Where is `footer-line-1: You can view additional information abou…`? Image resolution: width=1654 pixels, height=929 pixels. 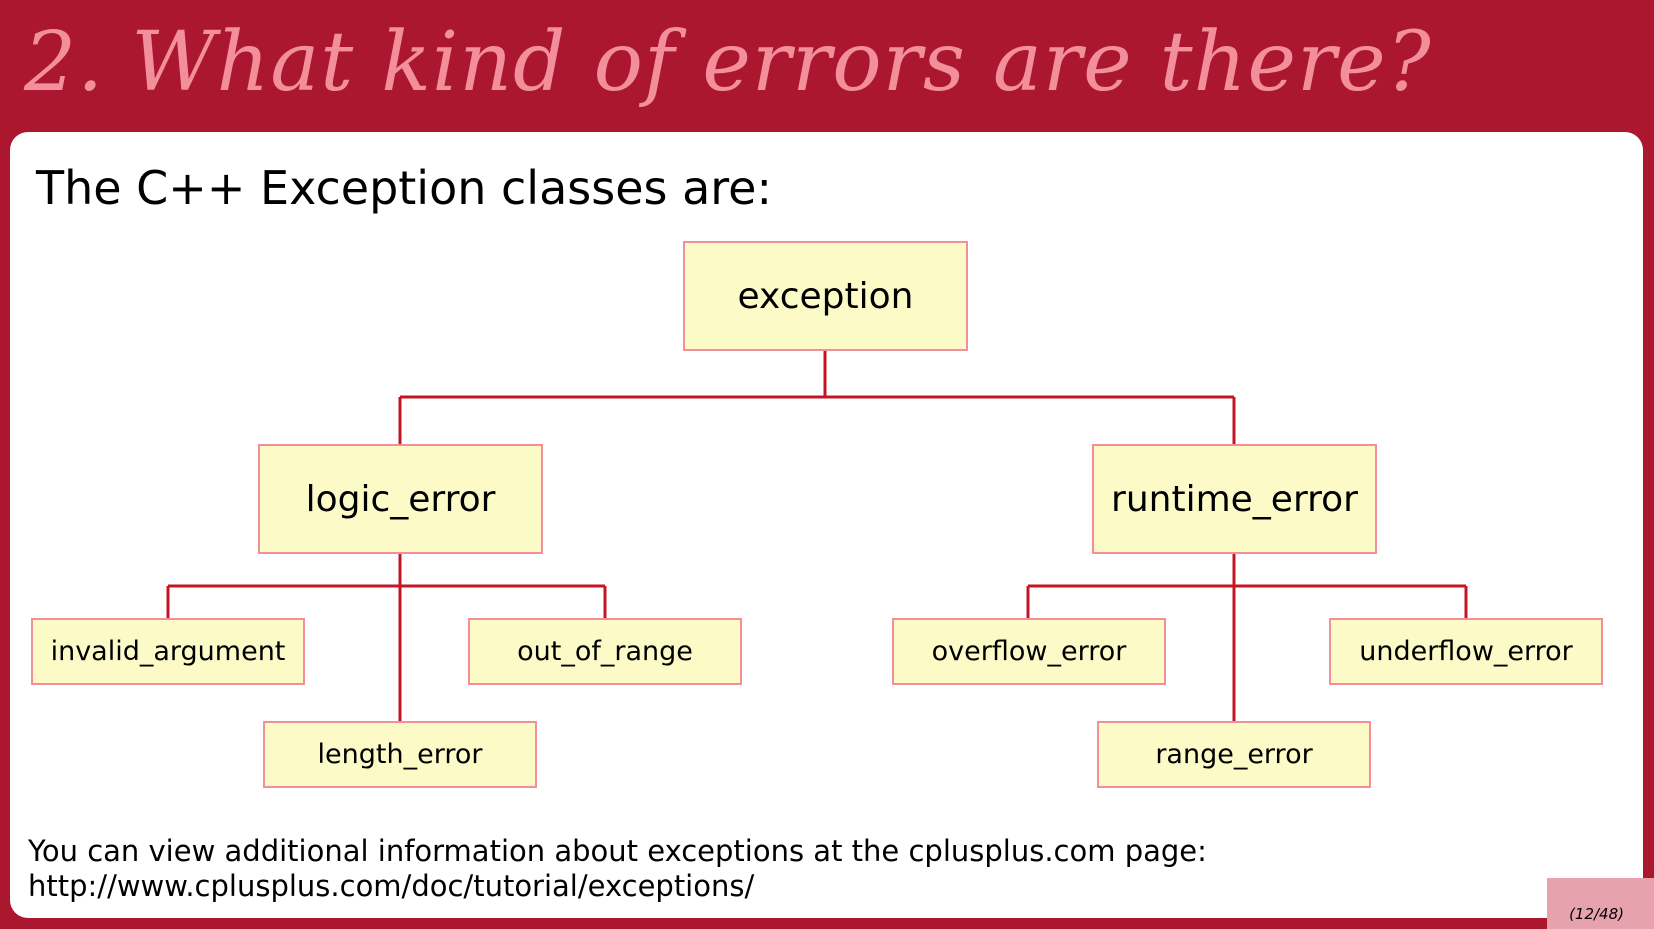
footer-line-1: You can view additional information abou… is located at coordinates (617, 851).